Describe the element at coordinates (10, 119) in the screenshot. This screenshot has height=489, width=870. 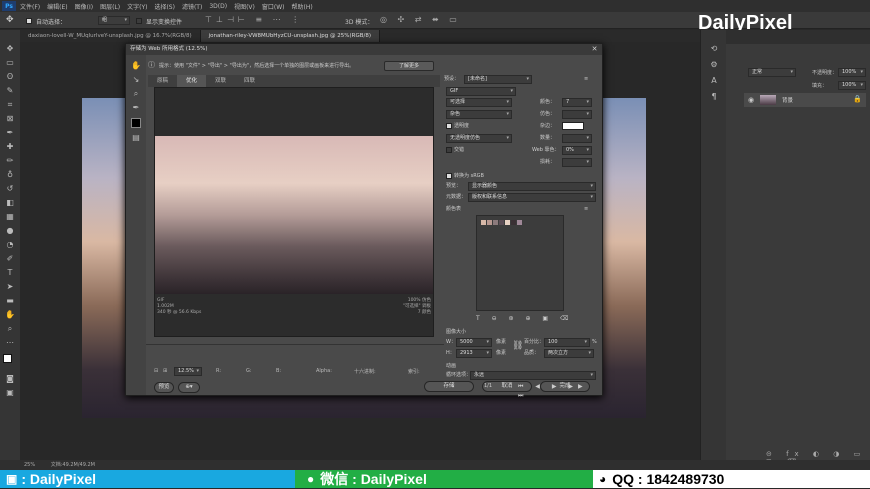
I see `frame-icon: ⊠` at that location.